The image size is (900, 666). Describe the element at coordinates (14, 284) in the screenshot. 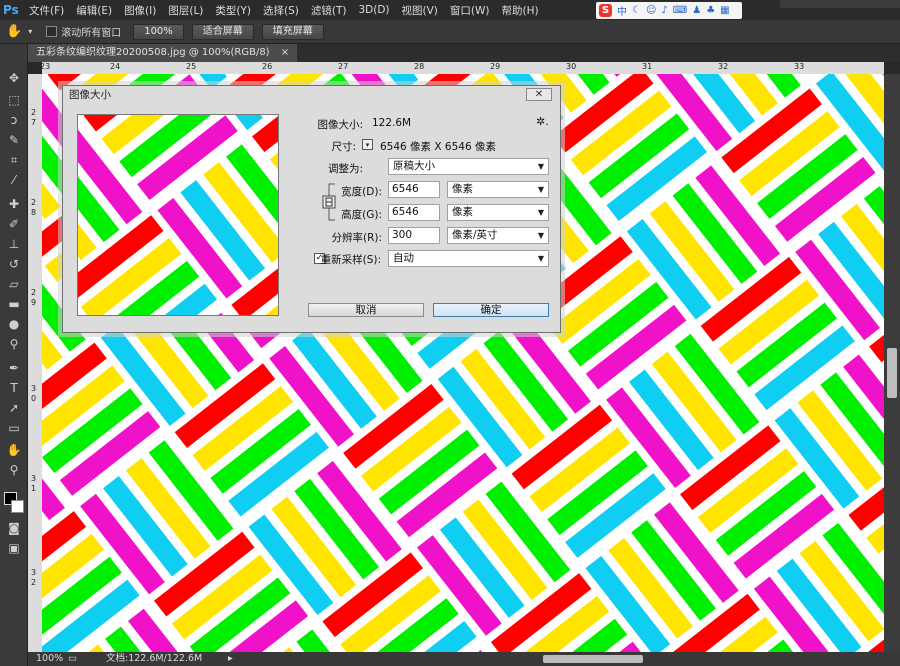

I see `eraser-tool-icon: ▱` at that location.